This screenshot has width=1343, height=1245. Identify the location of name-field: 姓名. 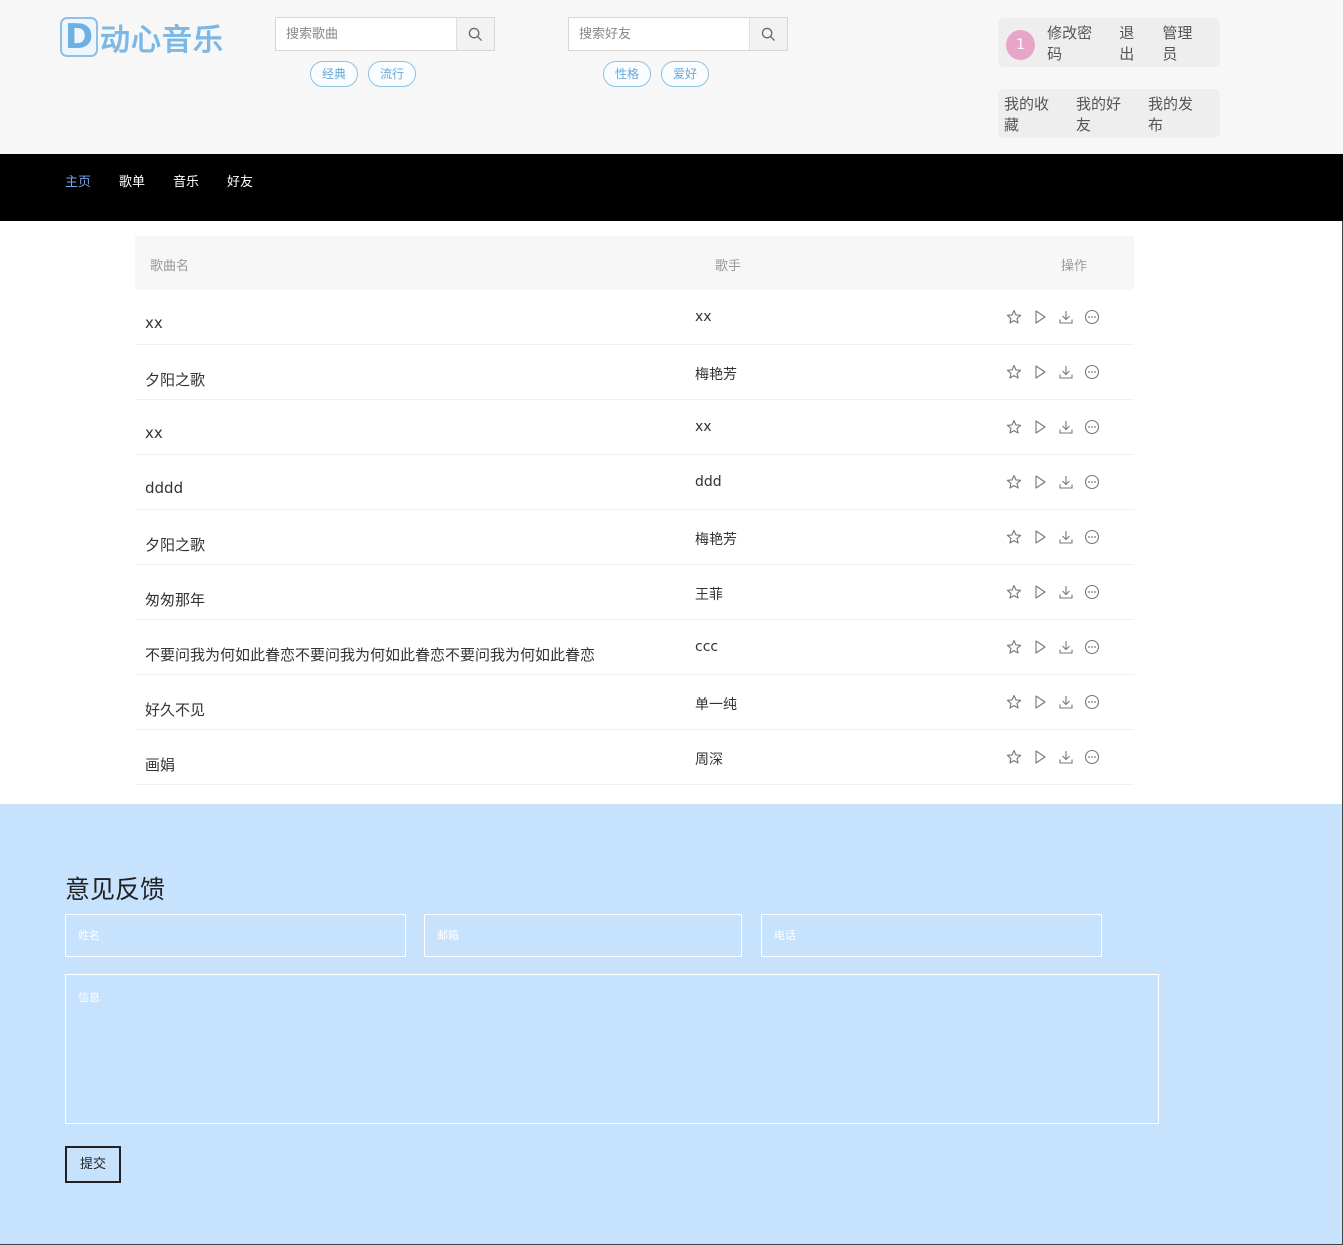
(235, 935).